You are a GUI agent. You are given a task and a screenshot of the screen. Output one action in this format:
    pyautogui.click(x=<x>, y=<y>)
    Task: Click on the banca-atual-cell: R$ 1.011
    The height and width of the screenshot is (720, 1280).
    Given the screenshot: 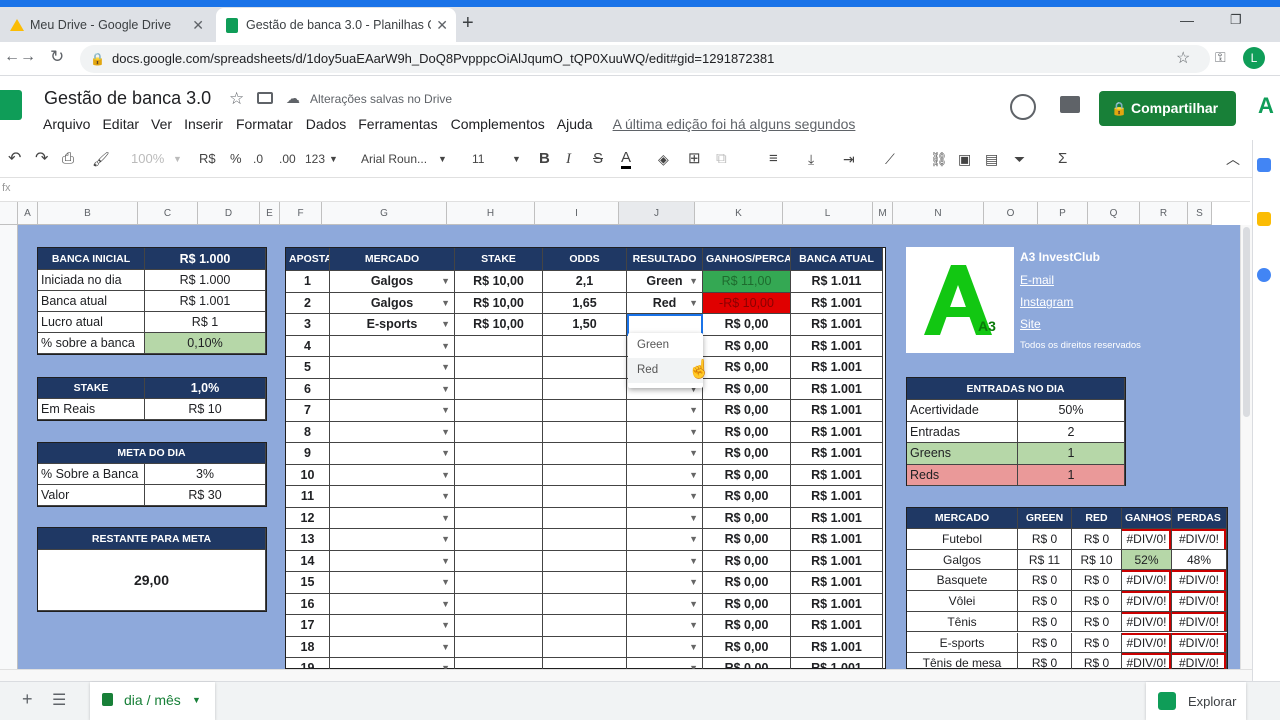 What is the action you would take?
    pyautogui.click(x=837, y=282)
    